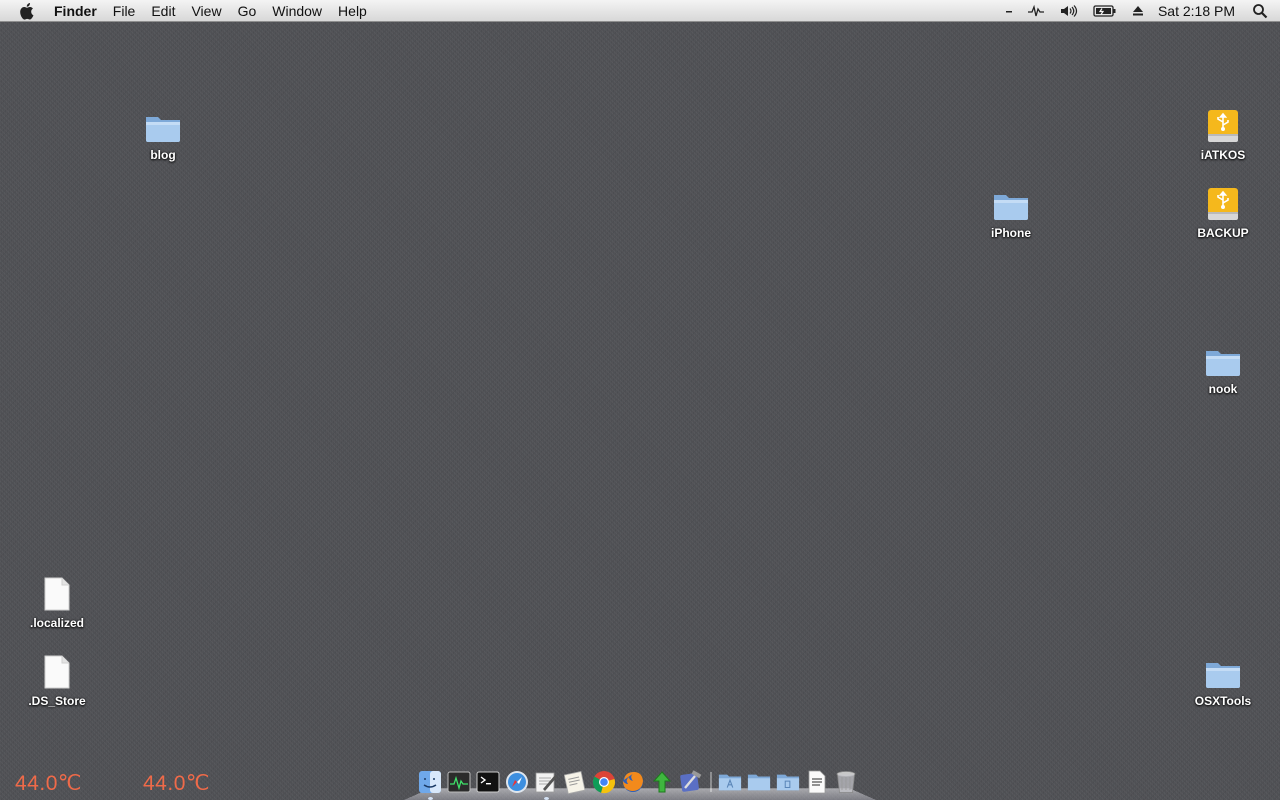  What do you see at coordinates (247, 11) in the screenshot?
I see `menu-go: Go` at bounding box center [247, 11].